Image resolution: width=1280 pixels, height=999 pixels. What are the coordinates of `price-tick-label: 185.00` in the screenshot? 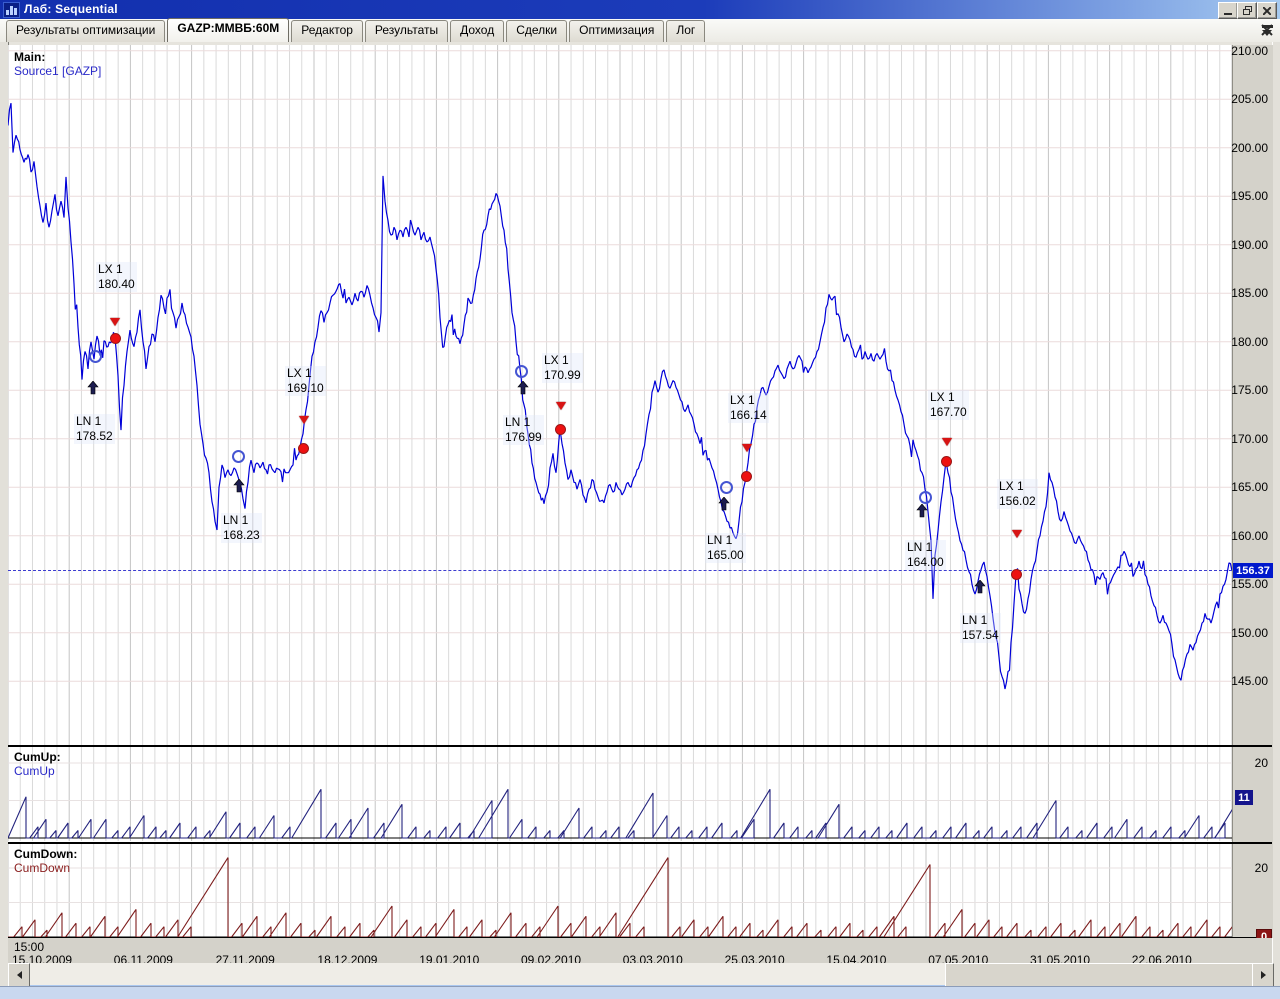 It's located at (1249, 293).